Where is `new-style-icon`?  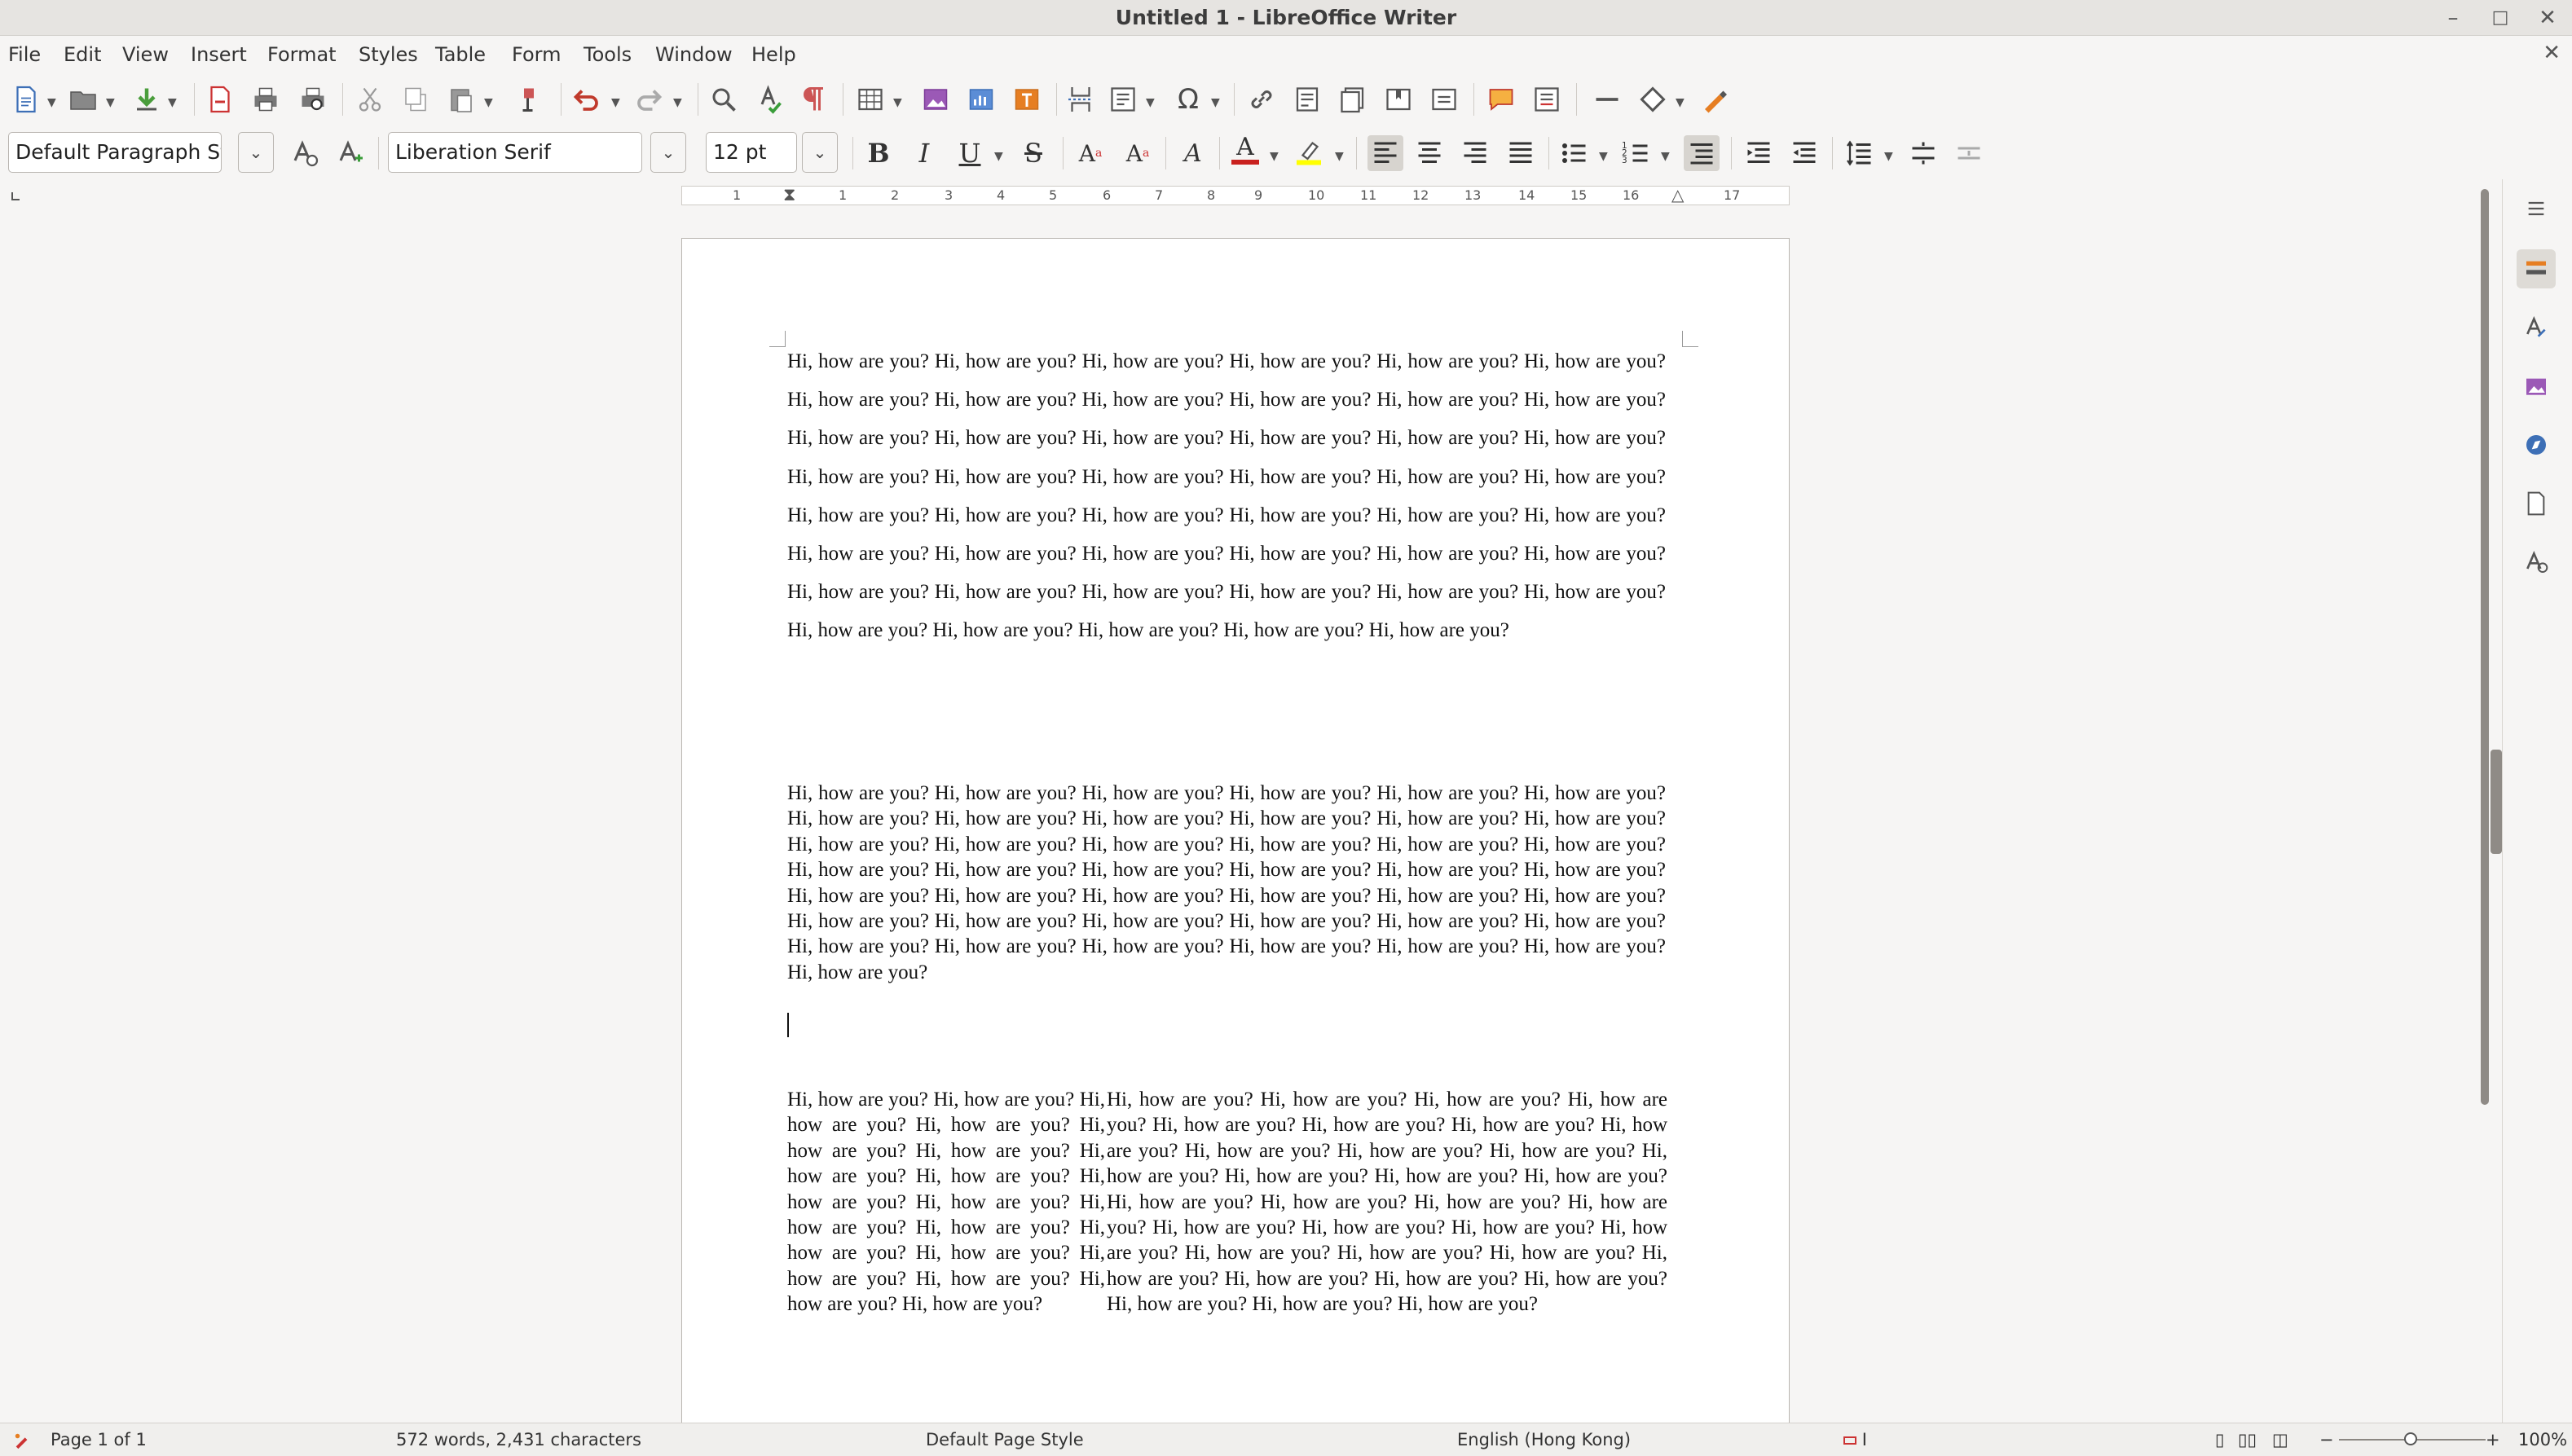
new-style-icon is located at coordinates (350, 153).